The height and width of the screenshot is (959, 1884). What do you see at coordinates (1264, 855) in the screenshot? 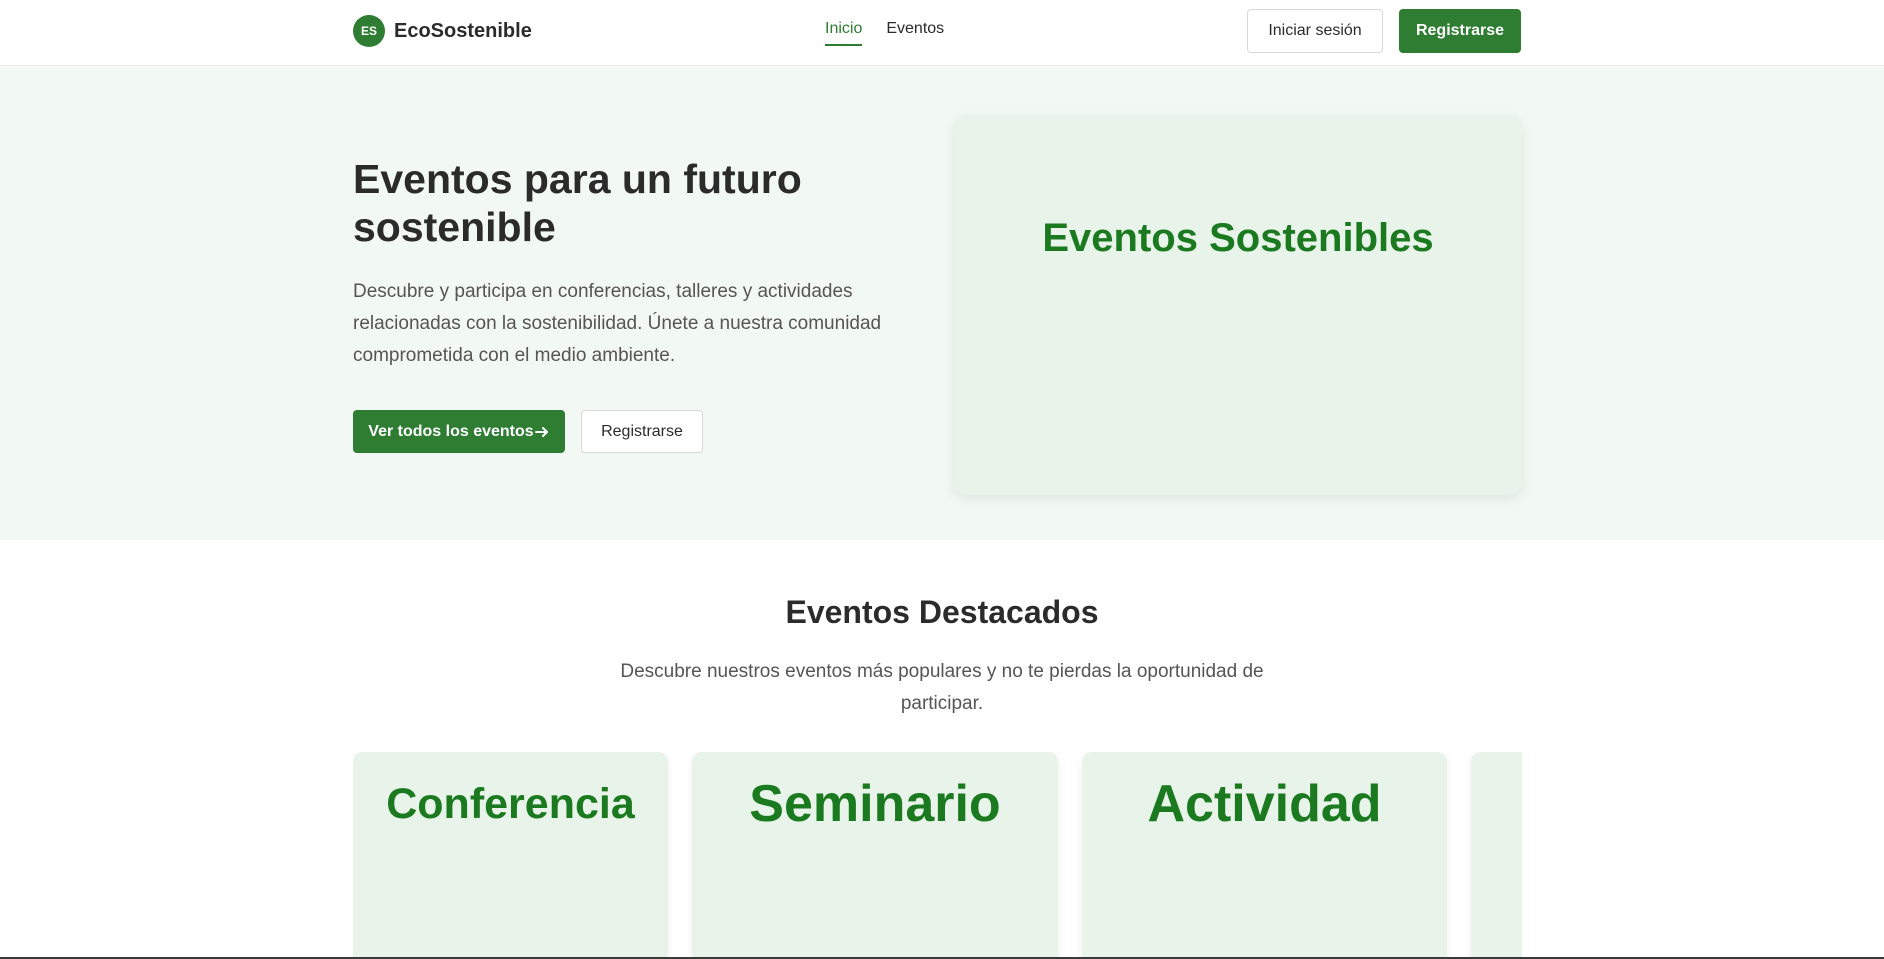
I see `event-card-actividad: Actividad` at bounding box center [1264, 855].